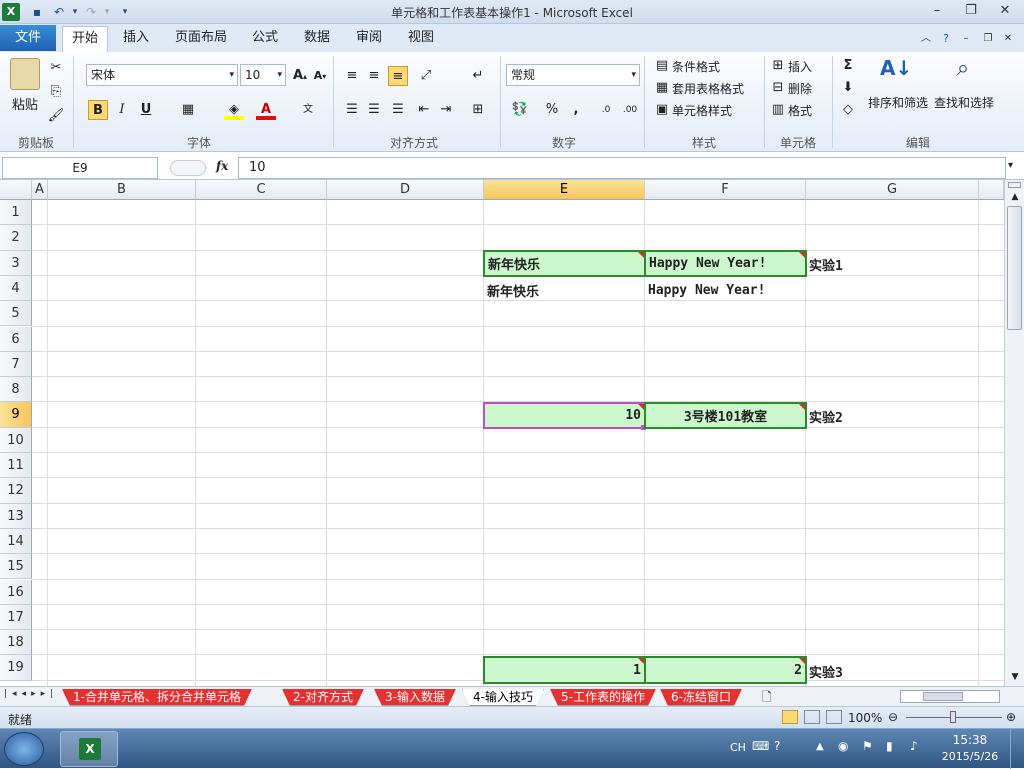  Describe the element at coordinates (991, 190) in the screenshot. I see `column-header-next` at that location.